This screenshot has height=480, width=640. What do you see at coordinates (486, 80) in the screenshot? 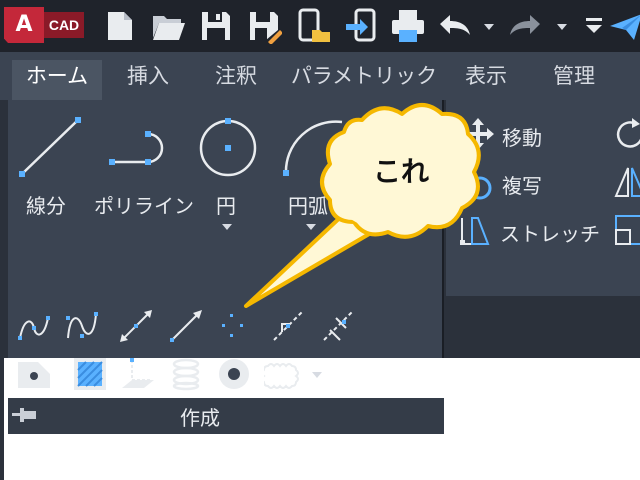
I see `tab-view: 表示` at bounding box center [486, 80].